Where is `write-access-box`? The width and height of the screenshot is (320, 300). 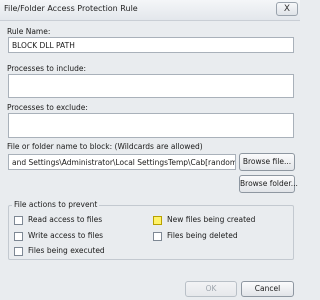
write-access-box is located at coordinates (18, 236).